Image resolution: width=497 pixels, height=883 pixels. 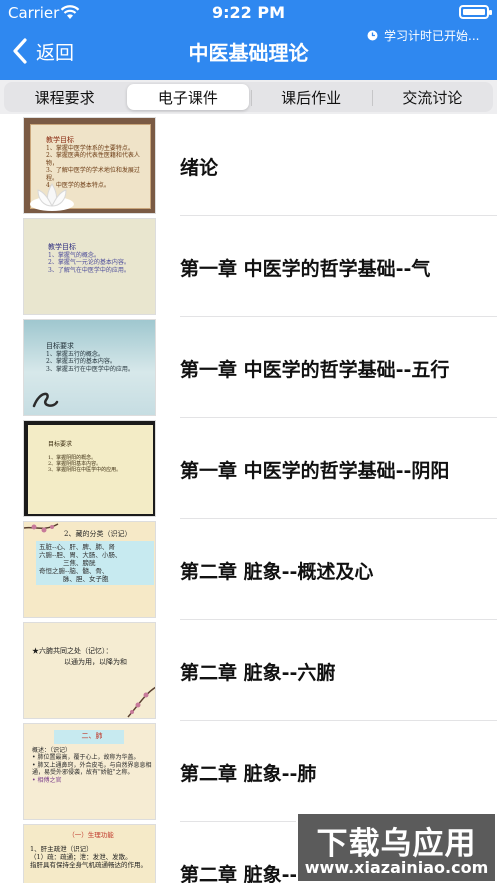 I want to click on status-bar: Carrier 9:22 PM, so click(x=248, y=12).